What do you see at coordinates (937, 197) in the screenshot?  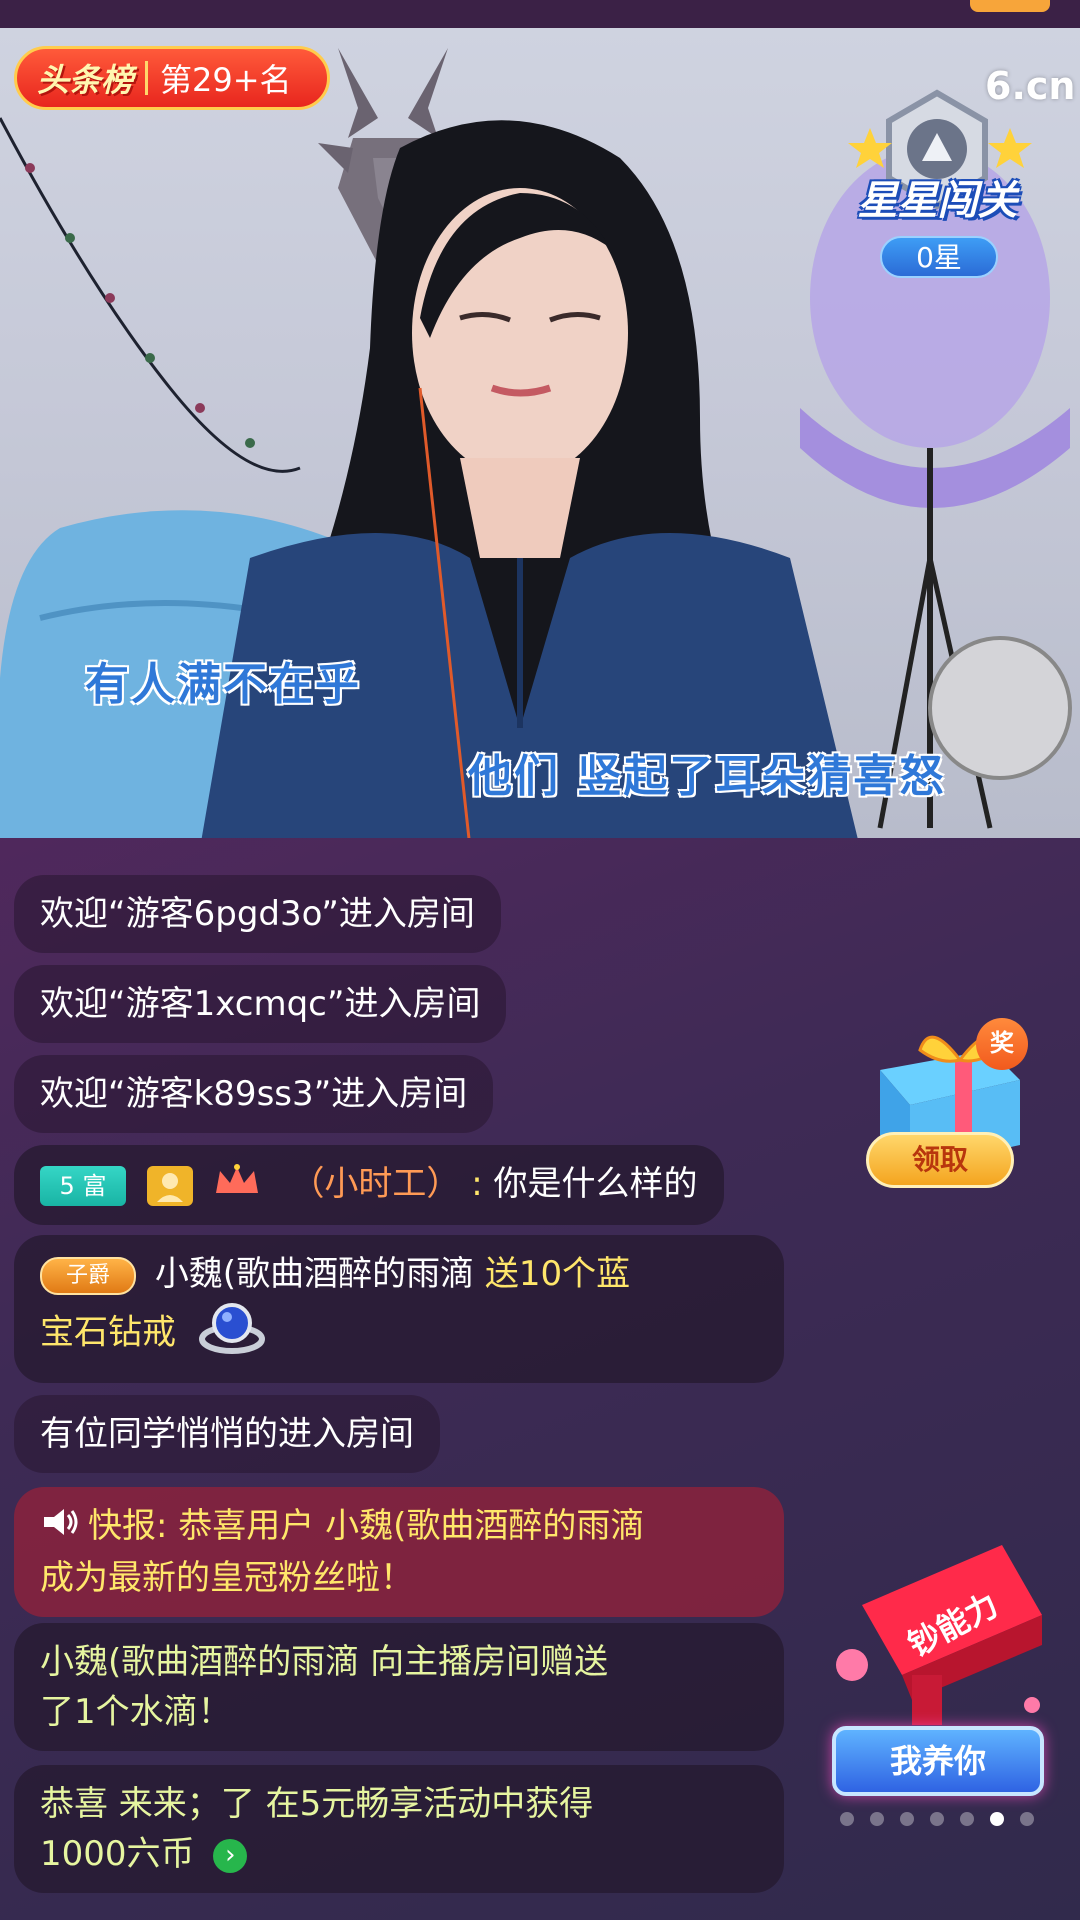 I see `star-level-title: 星星闯关` at bounding box center [937, 197].